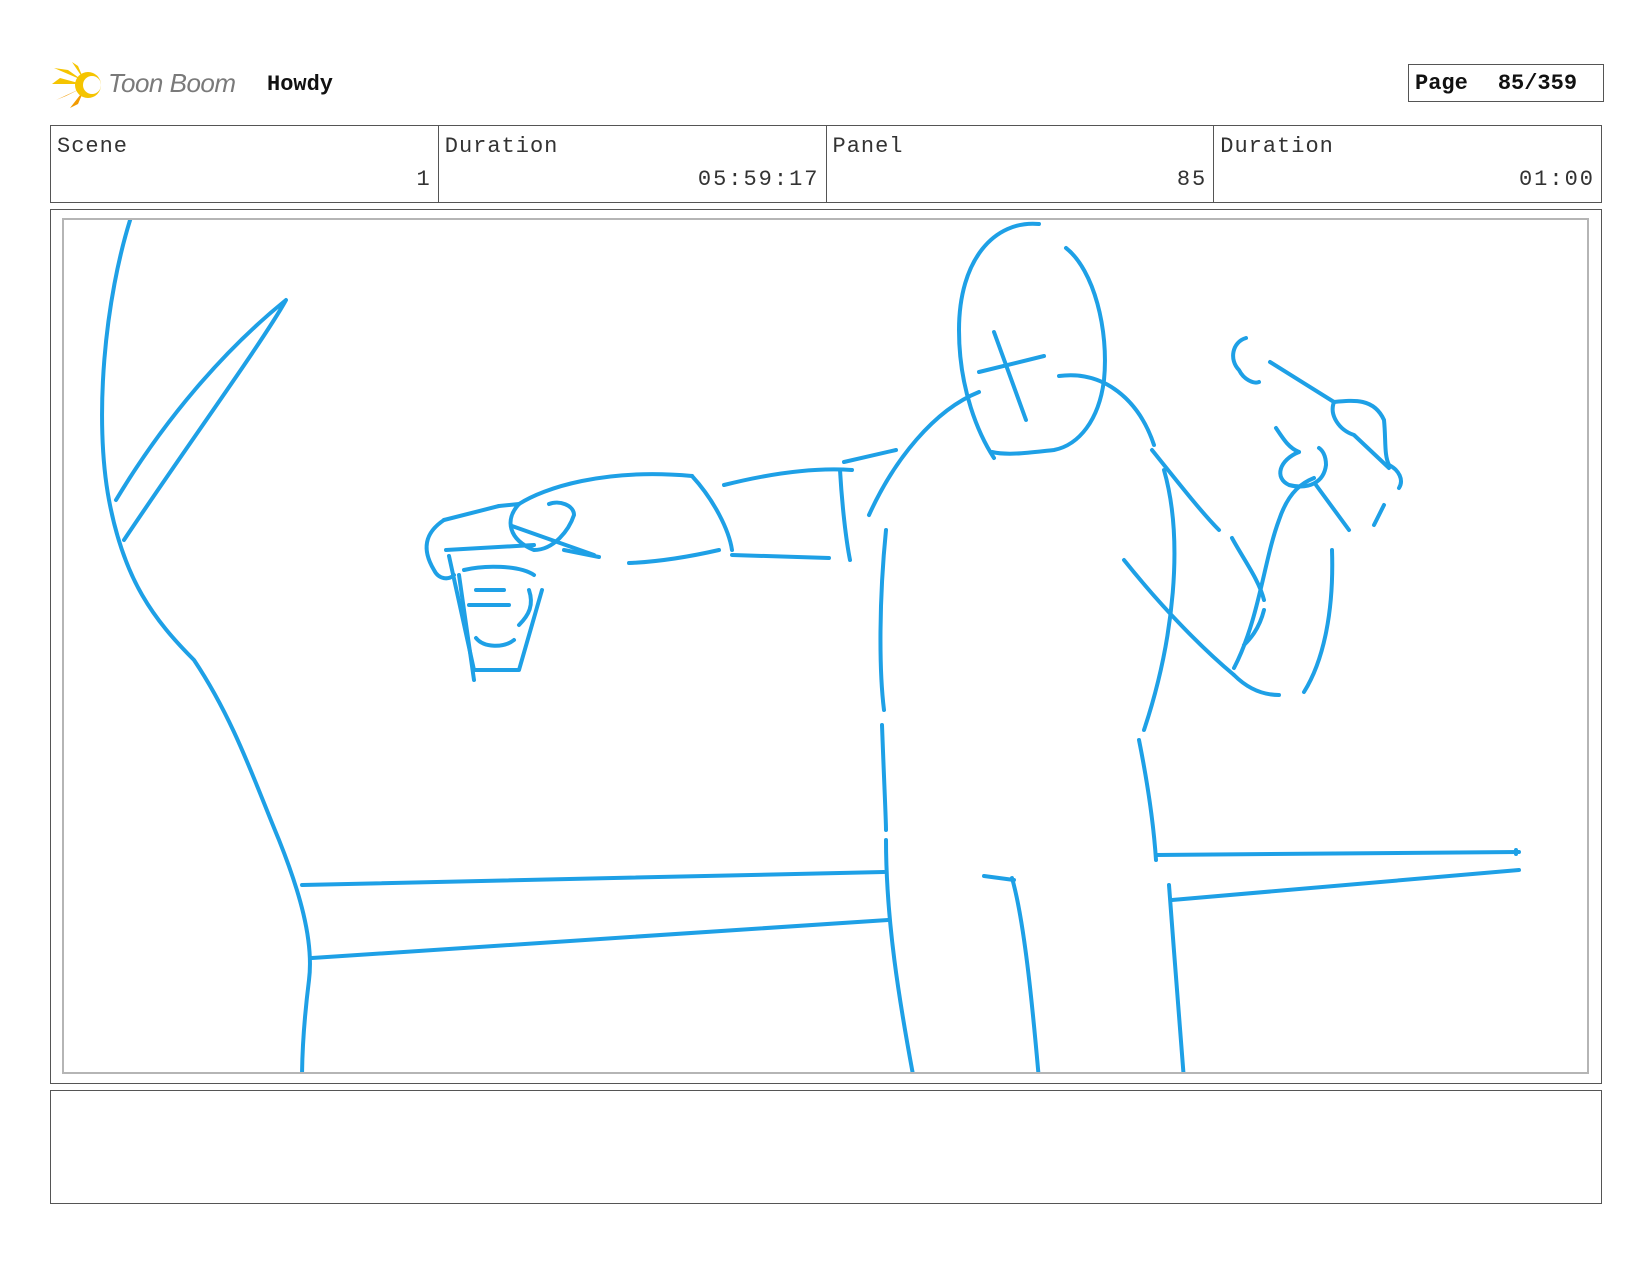  What do you see at coordinates (832, 86) in the screenshot?
I see `page-header: Toon Boom Howdy Page 85/359` at bounding box center [832, 86].